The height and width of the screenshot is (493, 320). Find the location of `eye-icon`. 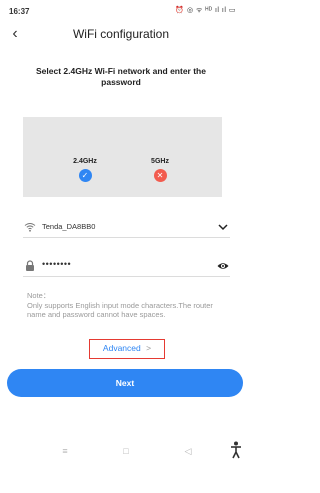

eye-icon is located at coordinates (223, 266).